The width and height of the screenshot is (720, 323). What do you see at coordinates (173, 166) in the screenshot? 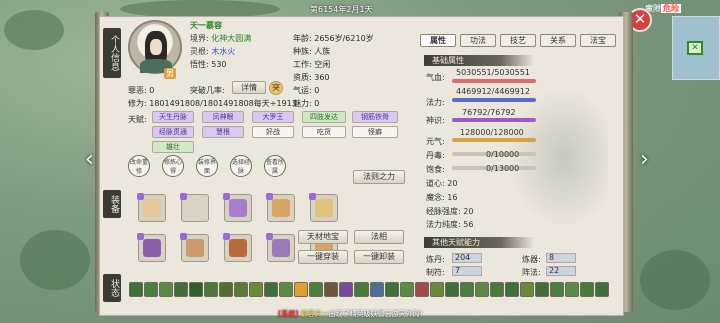
I see `round-button: 修炼心得` at bounding box center [173, 166].